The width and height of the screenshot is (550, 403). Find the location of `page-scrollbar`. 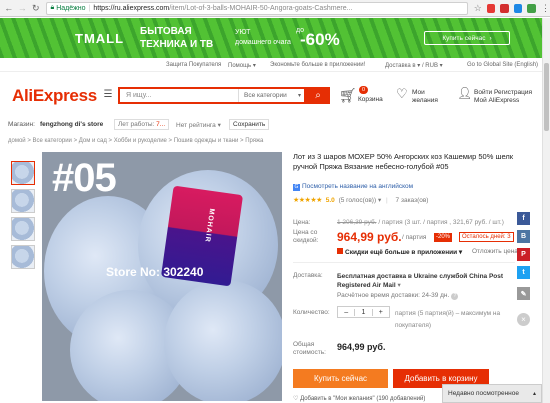

page-scrollbar is located at coordinates (546, 210).